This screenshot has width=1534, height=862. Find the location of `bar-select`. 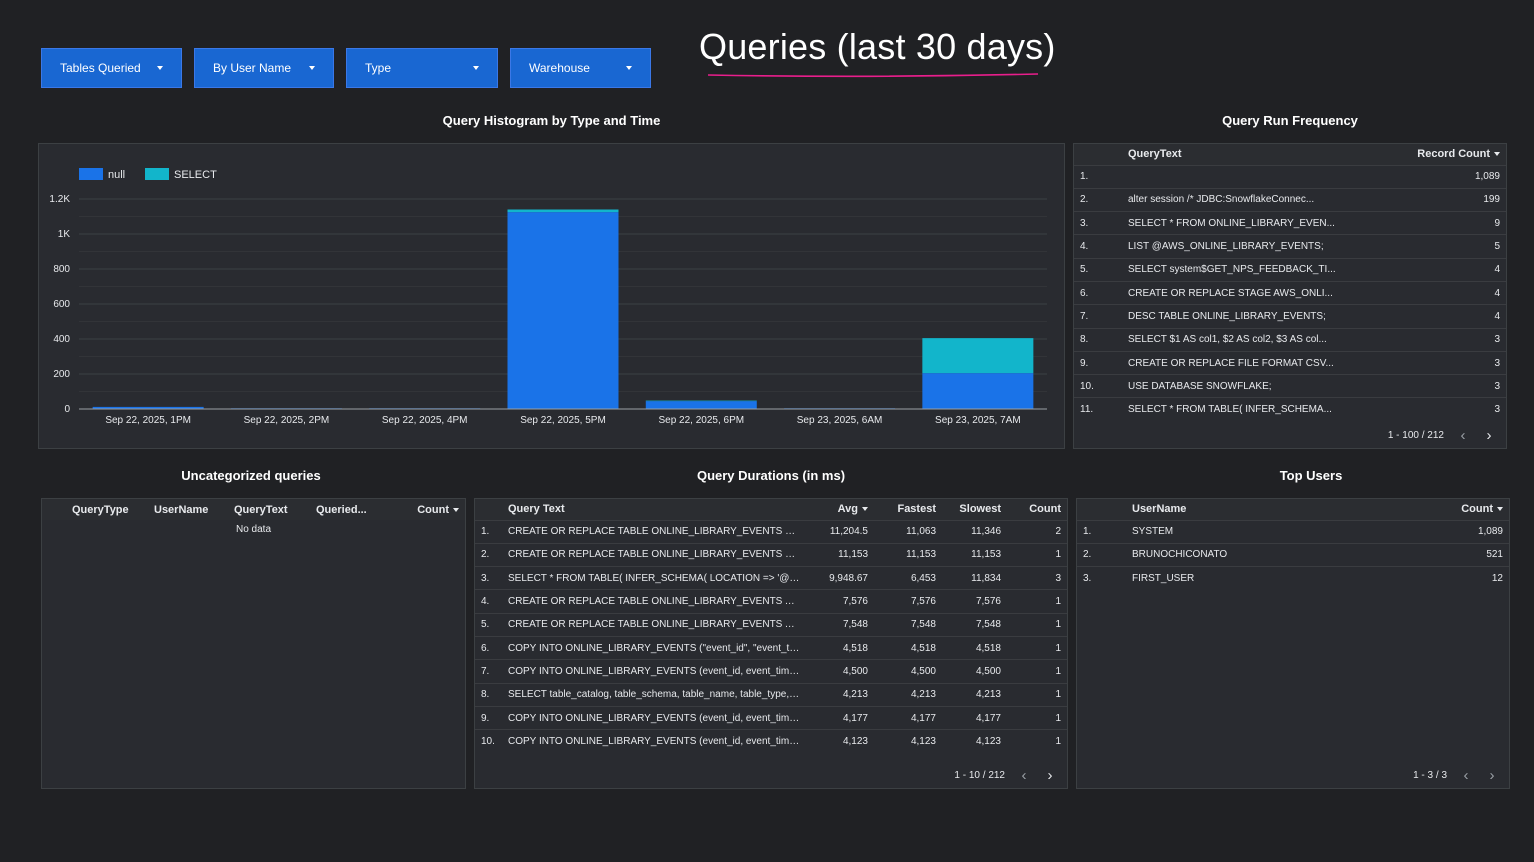

bar-select is located at coordinates (978, 356).